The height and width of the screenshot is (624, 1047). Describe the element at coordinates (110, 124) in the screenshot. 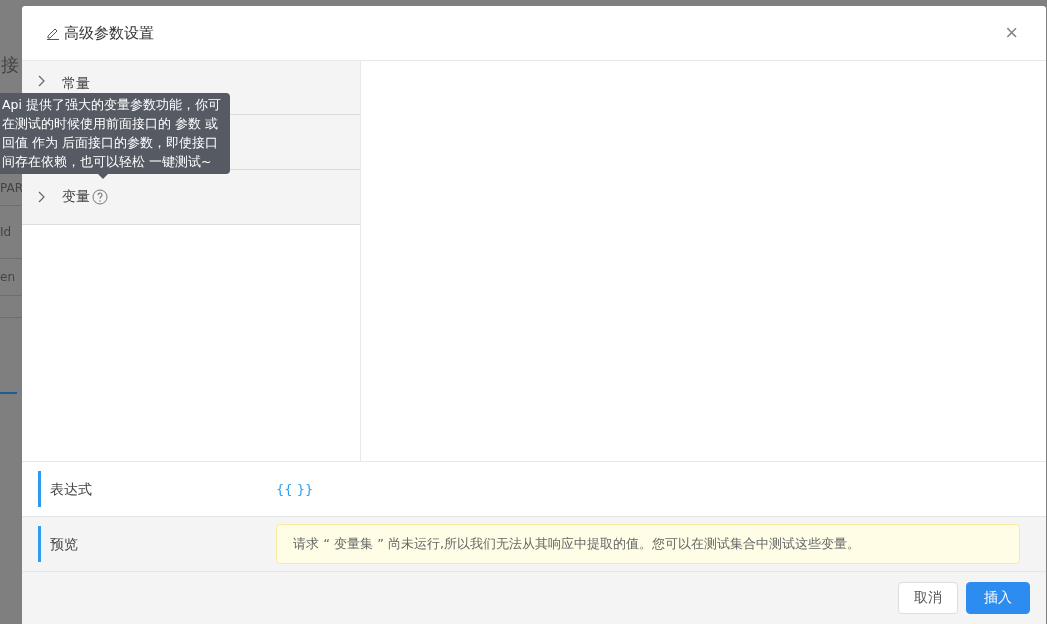

I see `tooltip-text: 在测试的时候使用前面接口的 参数 或` at that location.